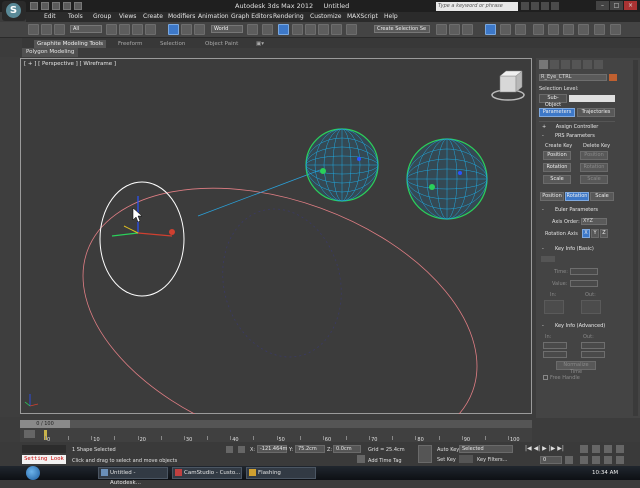 This screenshot has width=640, height=488. I want to click on schematic-view-icon, so click(520, 29).